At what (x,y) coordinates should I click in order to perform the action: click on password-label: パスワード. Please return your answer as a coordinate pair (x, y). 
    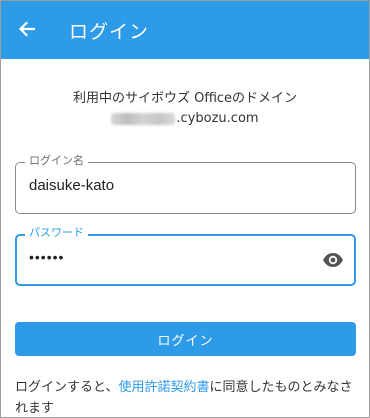
    Looking at the image, I should click on (56, 233).